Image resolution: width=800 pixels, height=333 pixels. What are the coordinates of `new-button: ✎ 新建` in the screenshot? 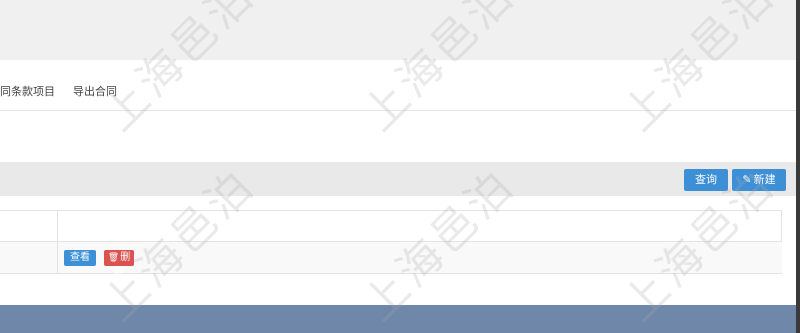 It's located at (759, 180).